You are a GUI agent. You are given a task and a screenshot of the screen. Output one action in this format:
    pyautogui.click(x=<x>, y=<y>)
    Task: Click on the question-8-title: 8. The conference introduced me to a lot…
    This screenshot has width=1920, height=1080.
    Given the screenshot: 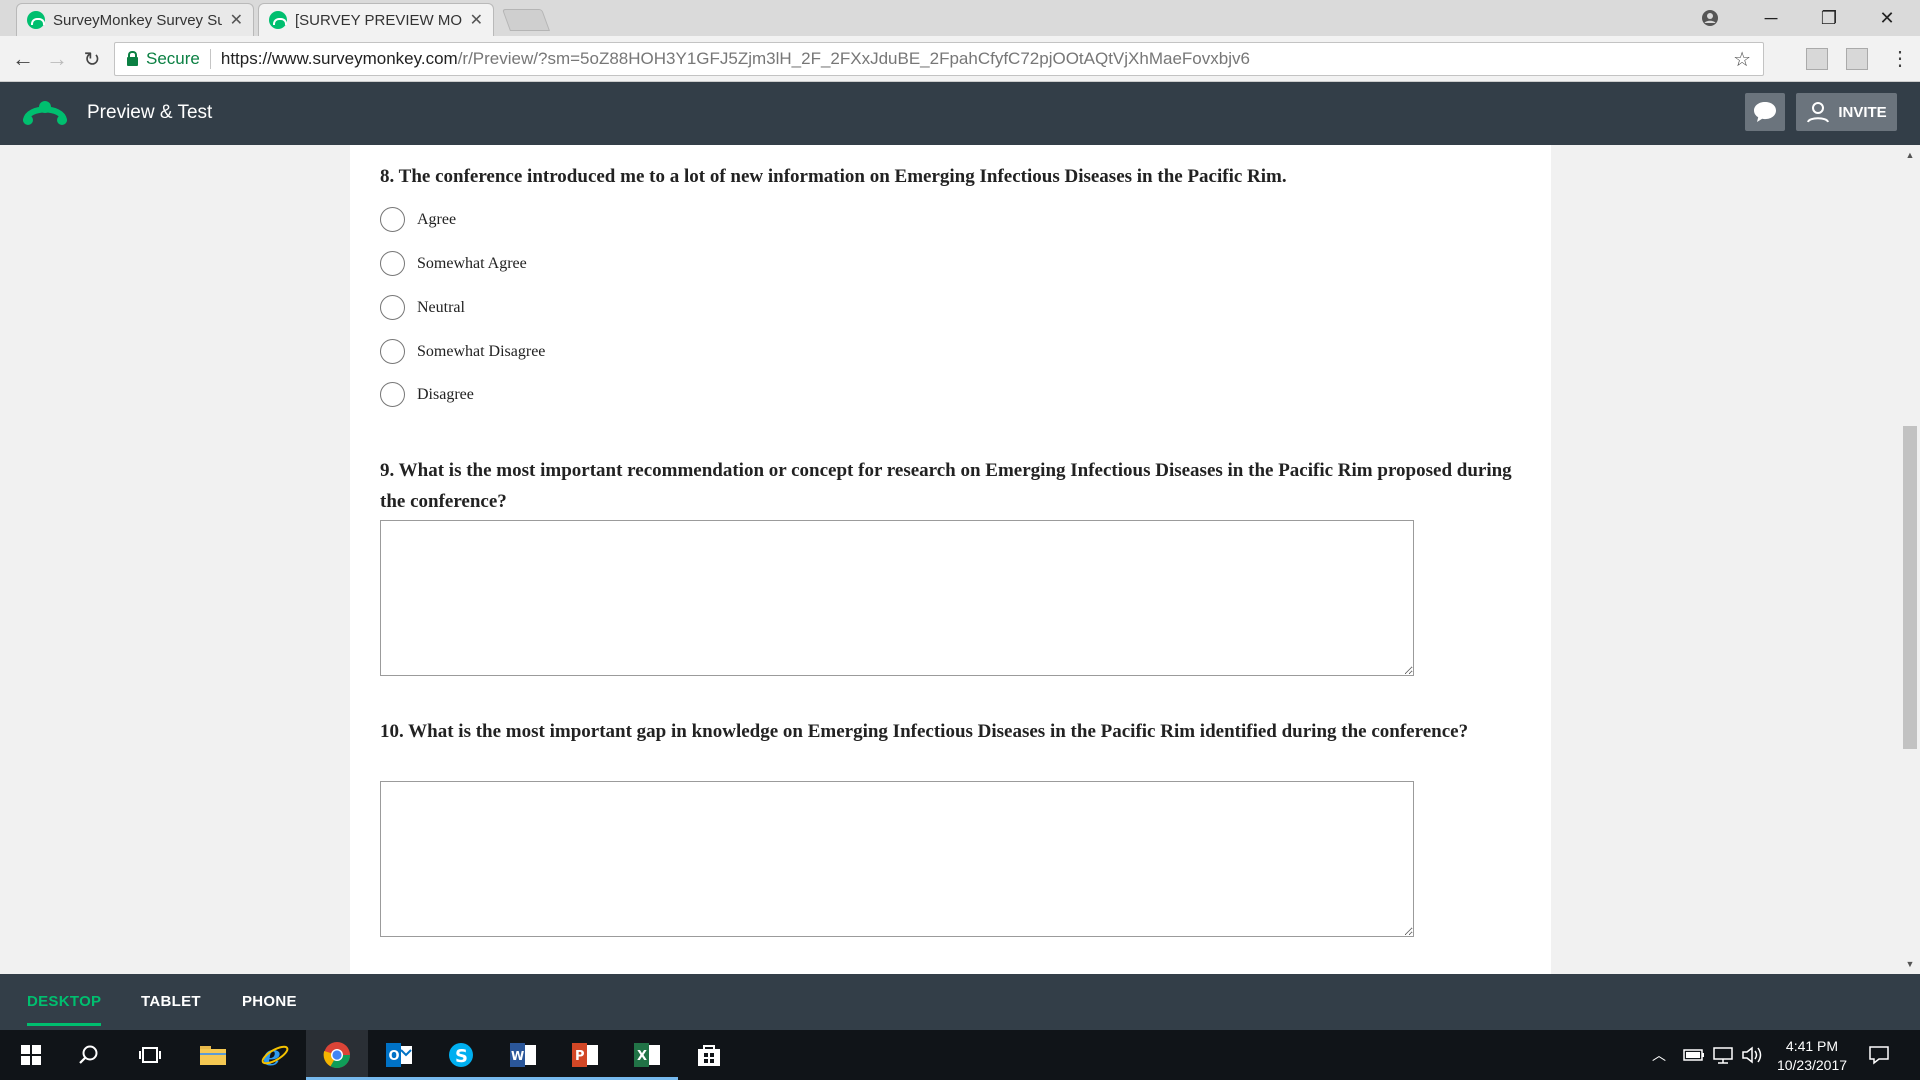 What is the action you would take?
    pyautogui.click(x=833, y=176)
    